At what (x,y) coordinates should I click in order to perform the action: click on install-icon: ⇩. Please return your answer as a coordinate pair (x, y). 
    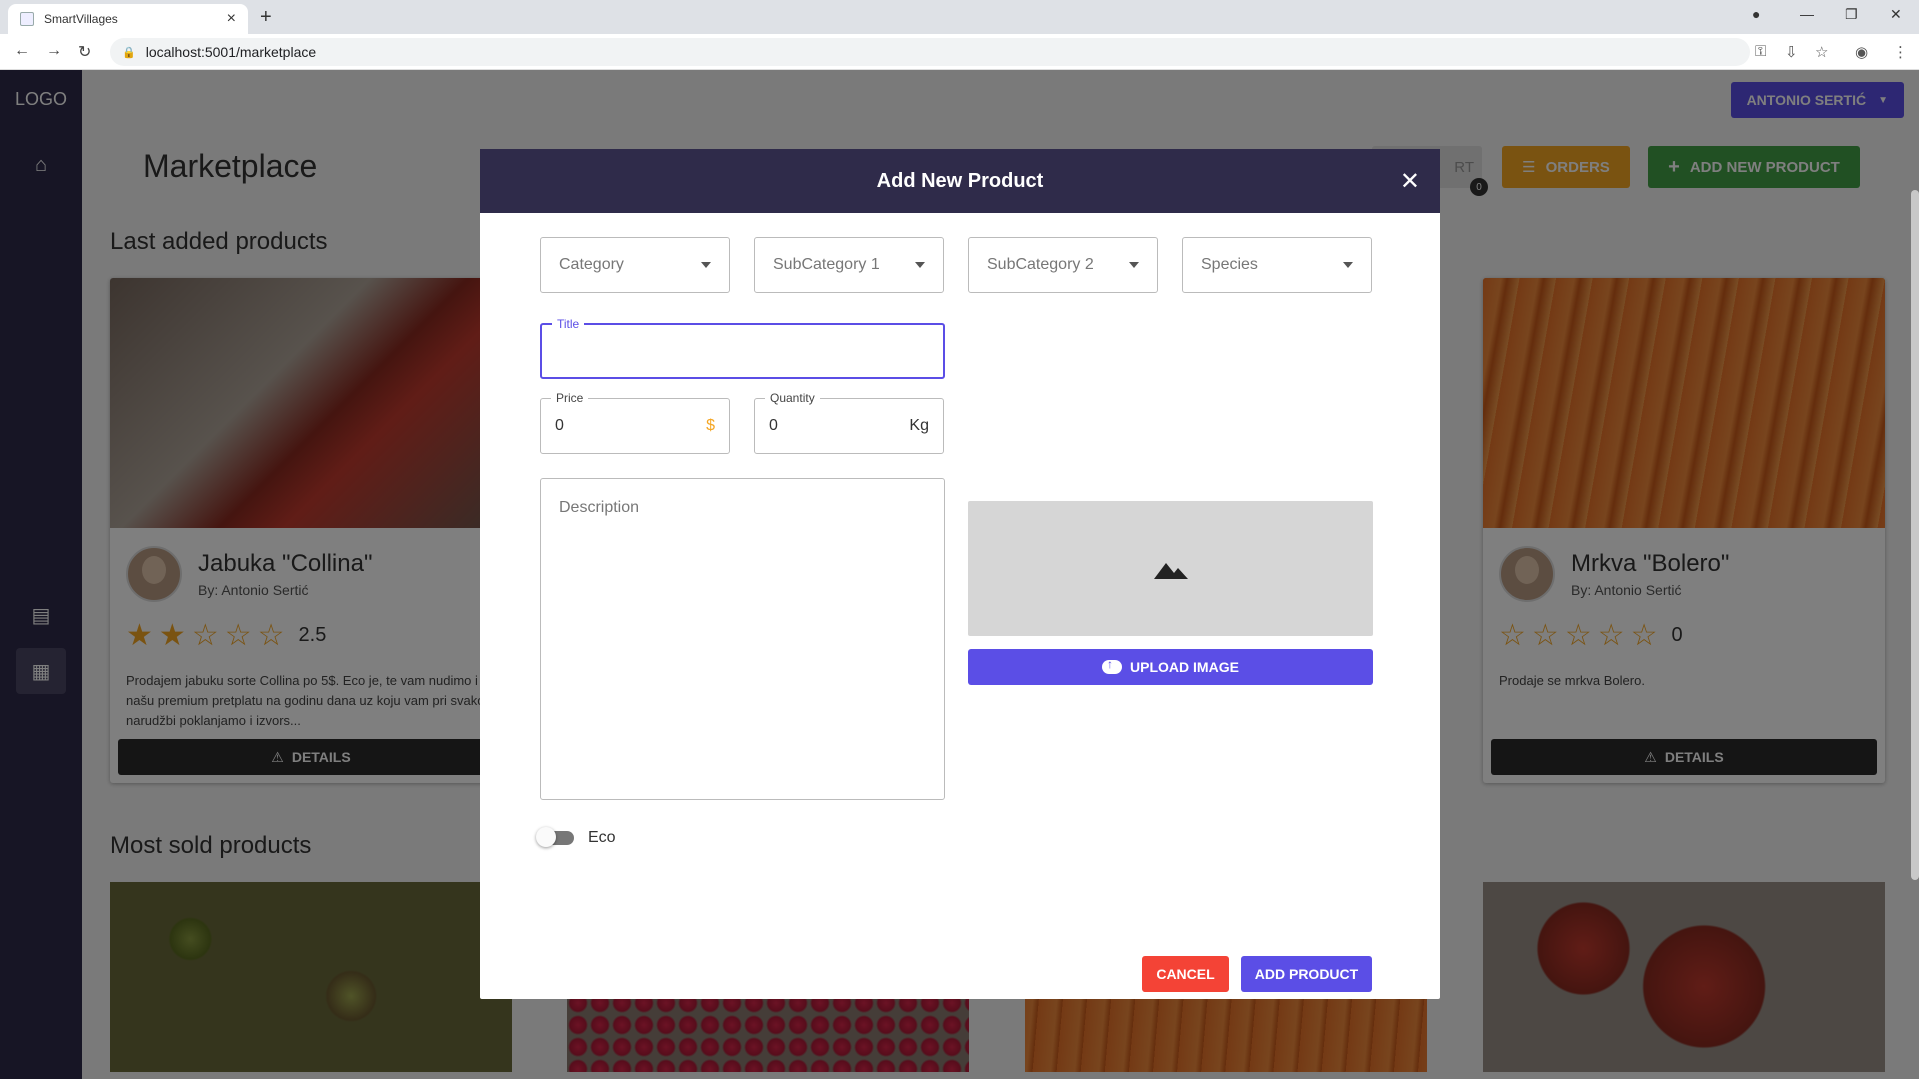
    Looking at the image, I should click on (1791, 52).